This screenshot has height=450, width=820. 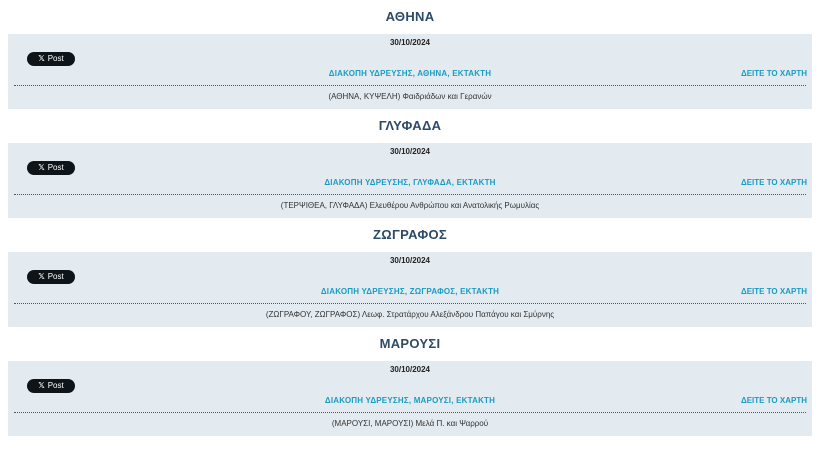 What do you see at coordinates (410, 96) in the screenshot?
I see `outage-address: (ΑΘΗΝΑ, ΚΥΨΕΛΗ) Φαιδριάδων και Γερανών` at bounding box center [410, 96].